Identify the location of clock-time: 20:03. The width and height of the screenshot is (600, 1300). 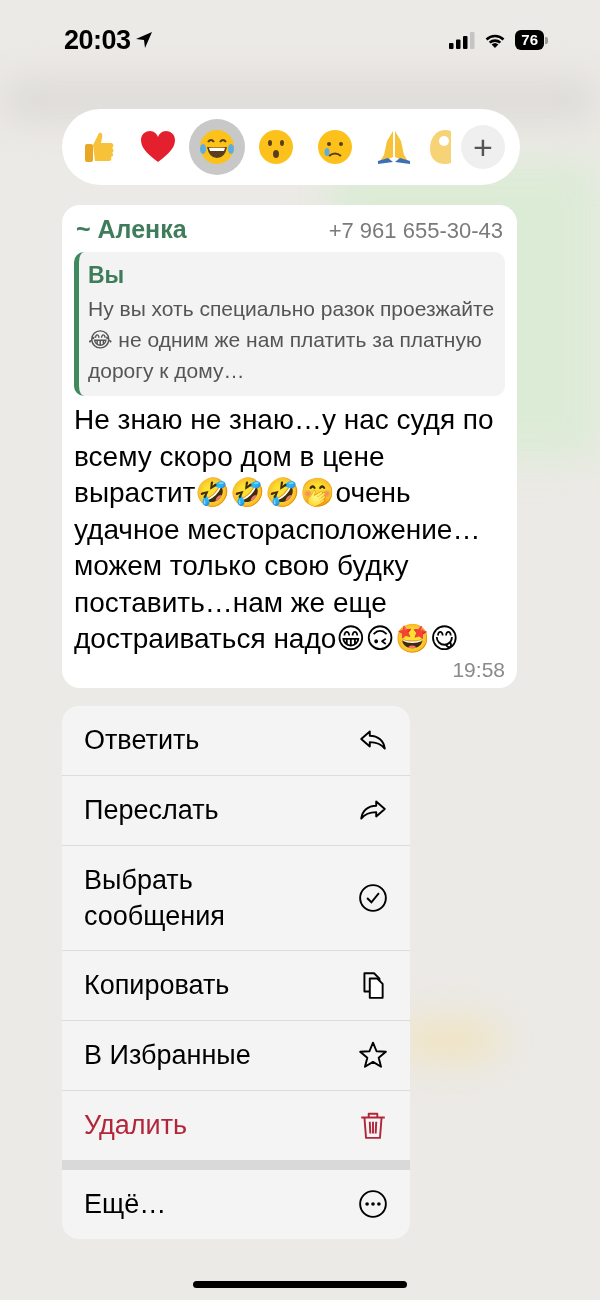
(97, 40).